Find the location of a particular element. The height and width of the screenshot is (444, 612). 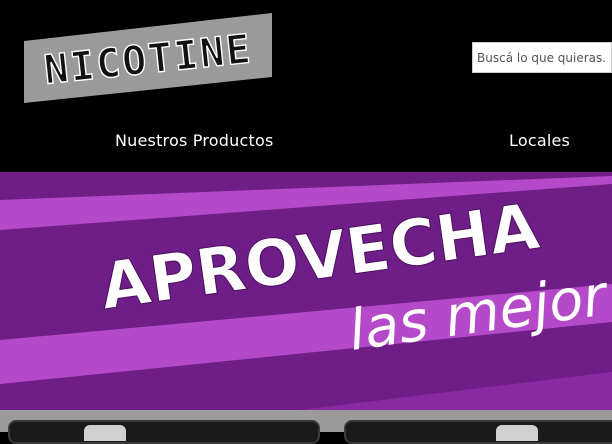

search-box is located at coordinates (542, 57).